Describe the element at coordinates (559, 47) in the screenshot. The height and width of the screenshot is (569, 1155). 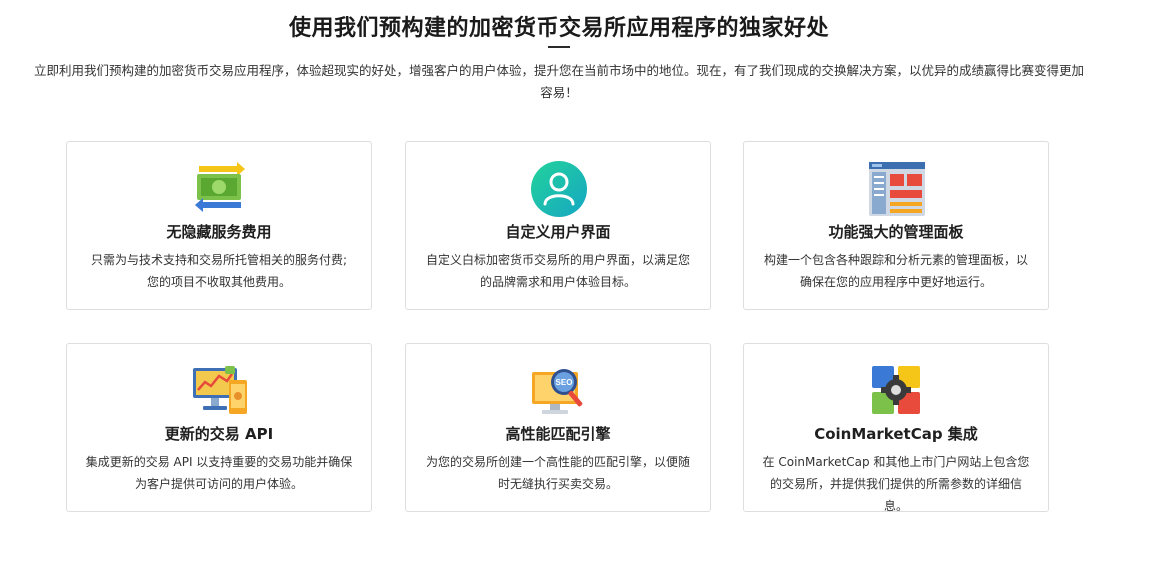
I see `title-divider` at that location.